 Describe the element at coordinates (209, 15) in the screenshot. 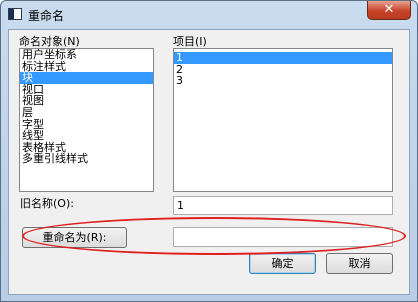

I see `title-bar: 重命名 ✕` at that location.